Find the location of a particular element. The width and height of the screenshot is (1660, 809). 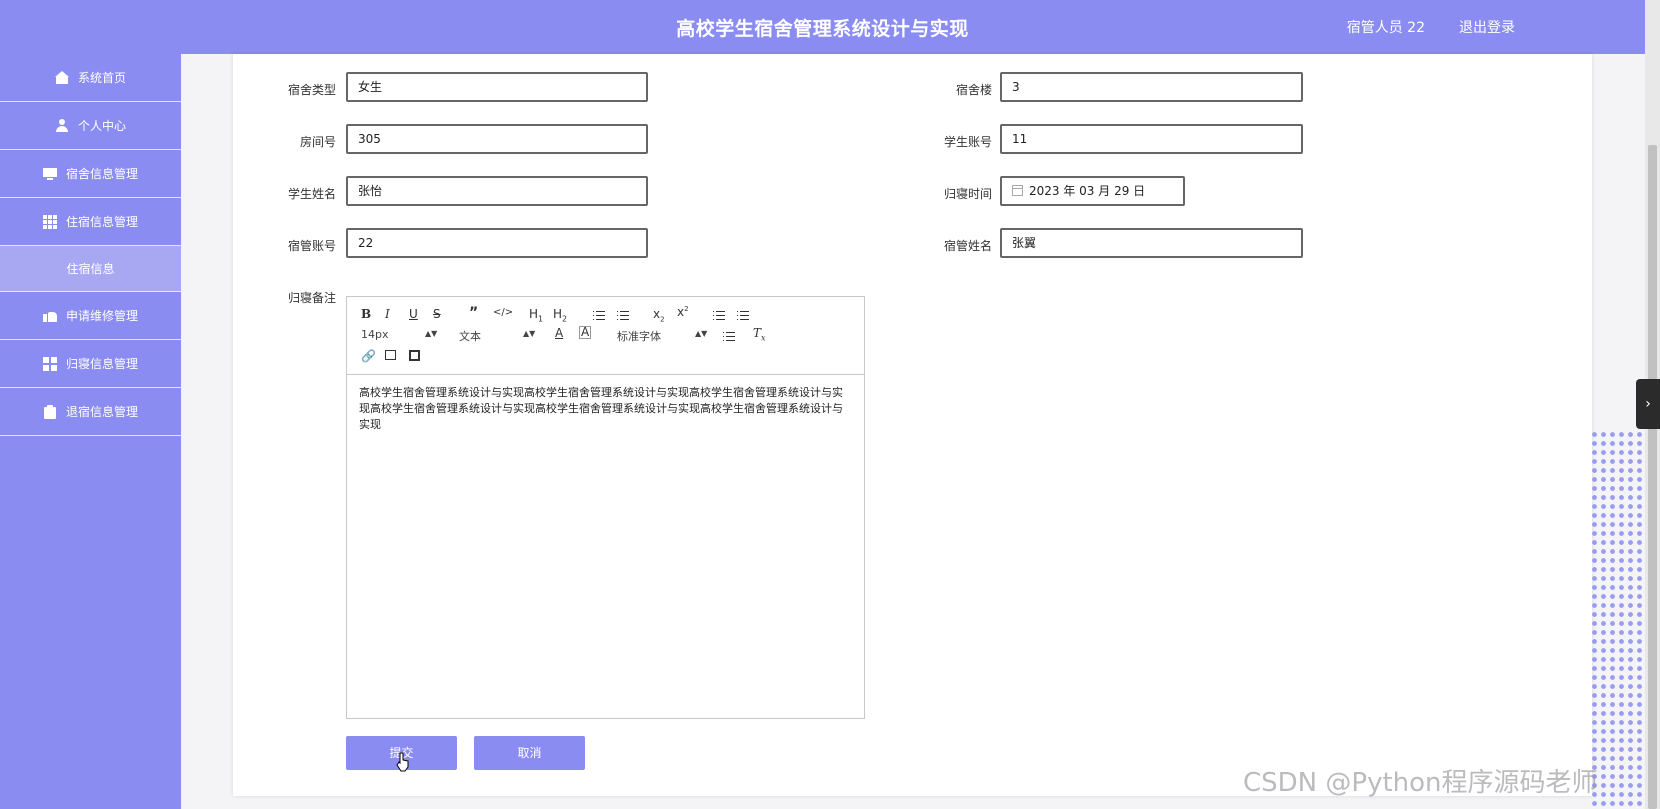

scrollbar-thumb is located at coordinates (1652, 477).